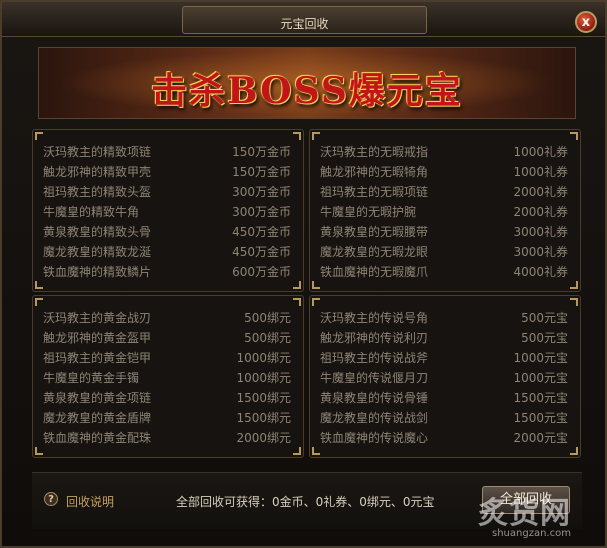 The height and width of the screenshot is (548, 607). I want to click on item-value: 4000礼券, so click(540, 272).